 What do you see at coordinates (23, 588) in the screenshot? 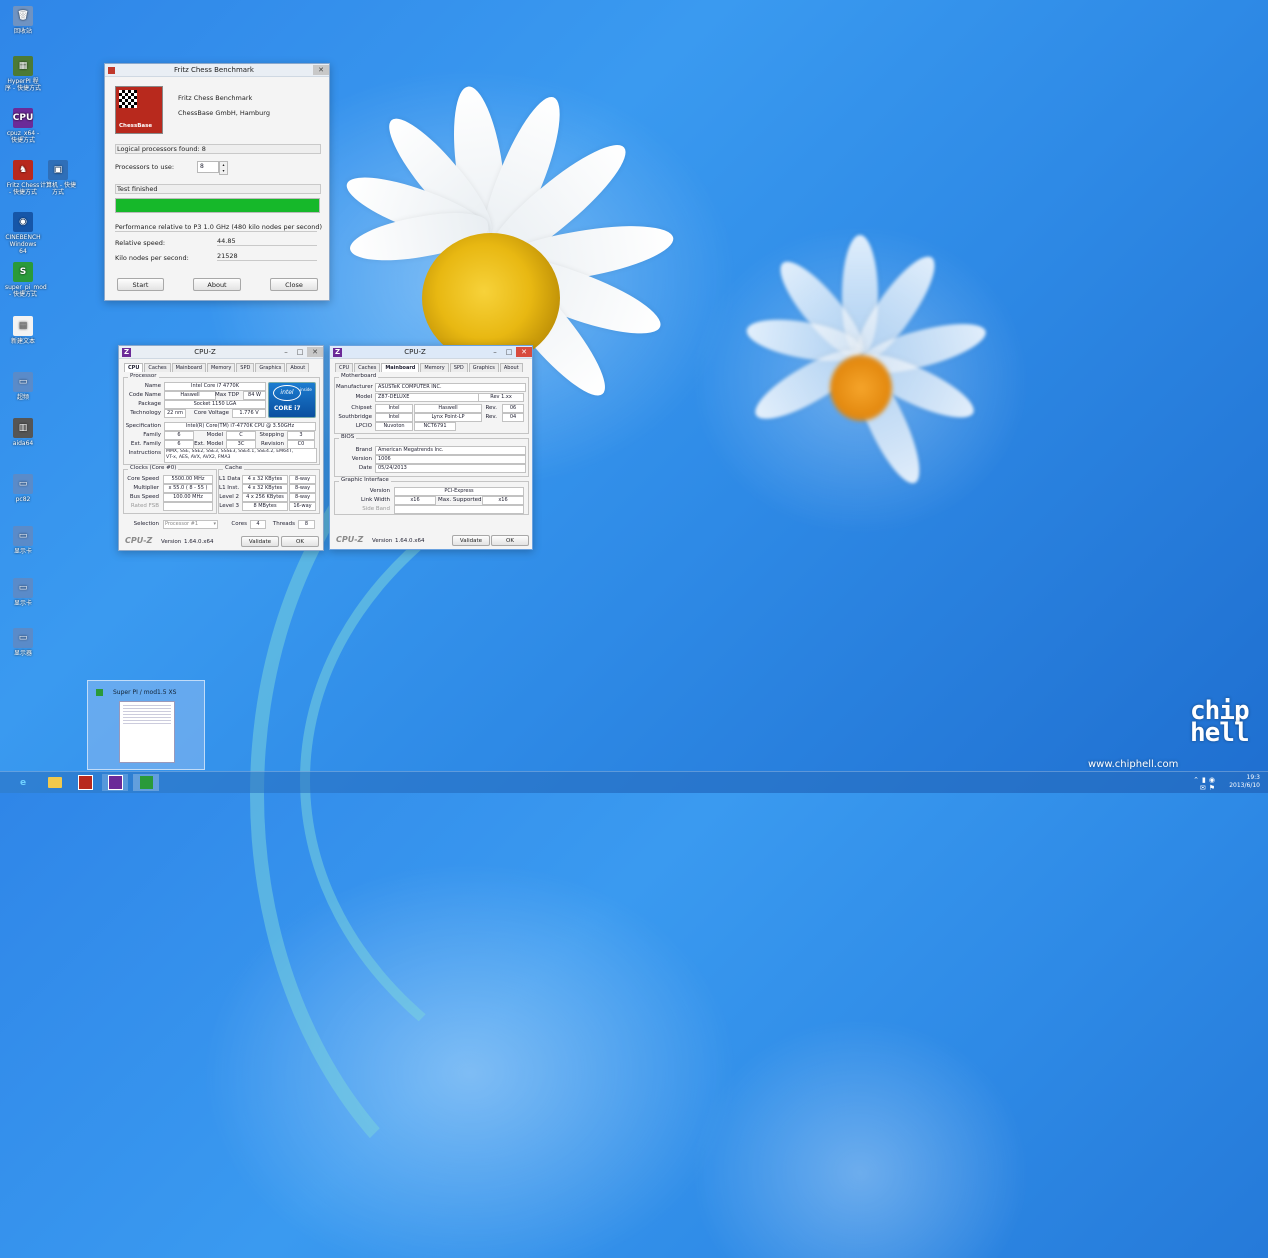
I see `desktop-icon-glyph: ▭` at bounding box center [23, 588].